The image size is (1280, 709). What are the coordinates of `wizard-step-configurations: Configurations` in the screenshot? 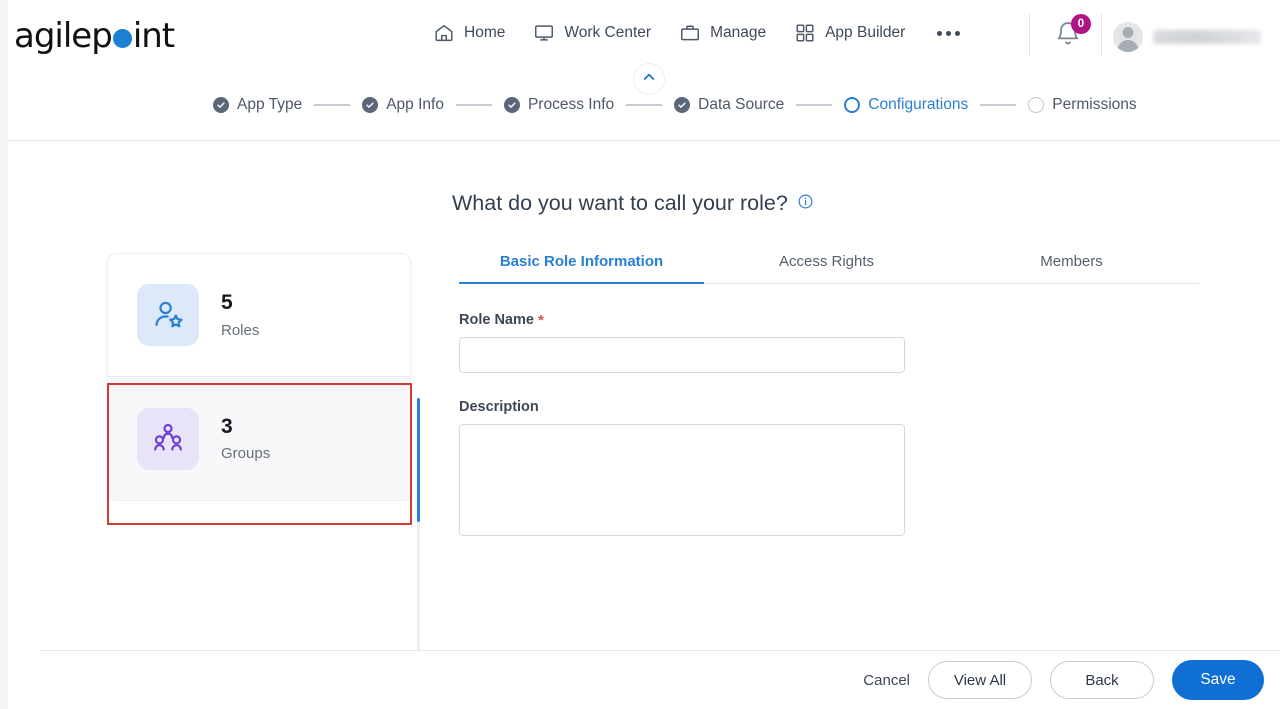 It's located at (906, 105).